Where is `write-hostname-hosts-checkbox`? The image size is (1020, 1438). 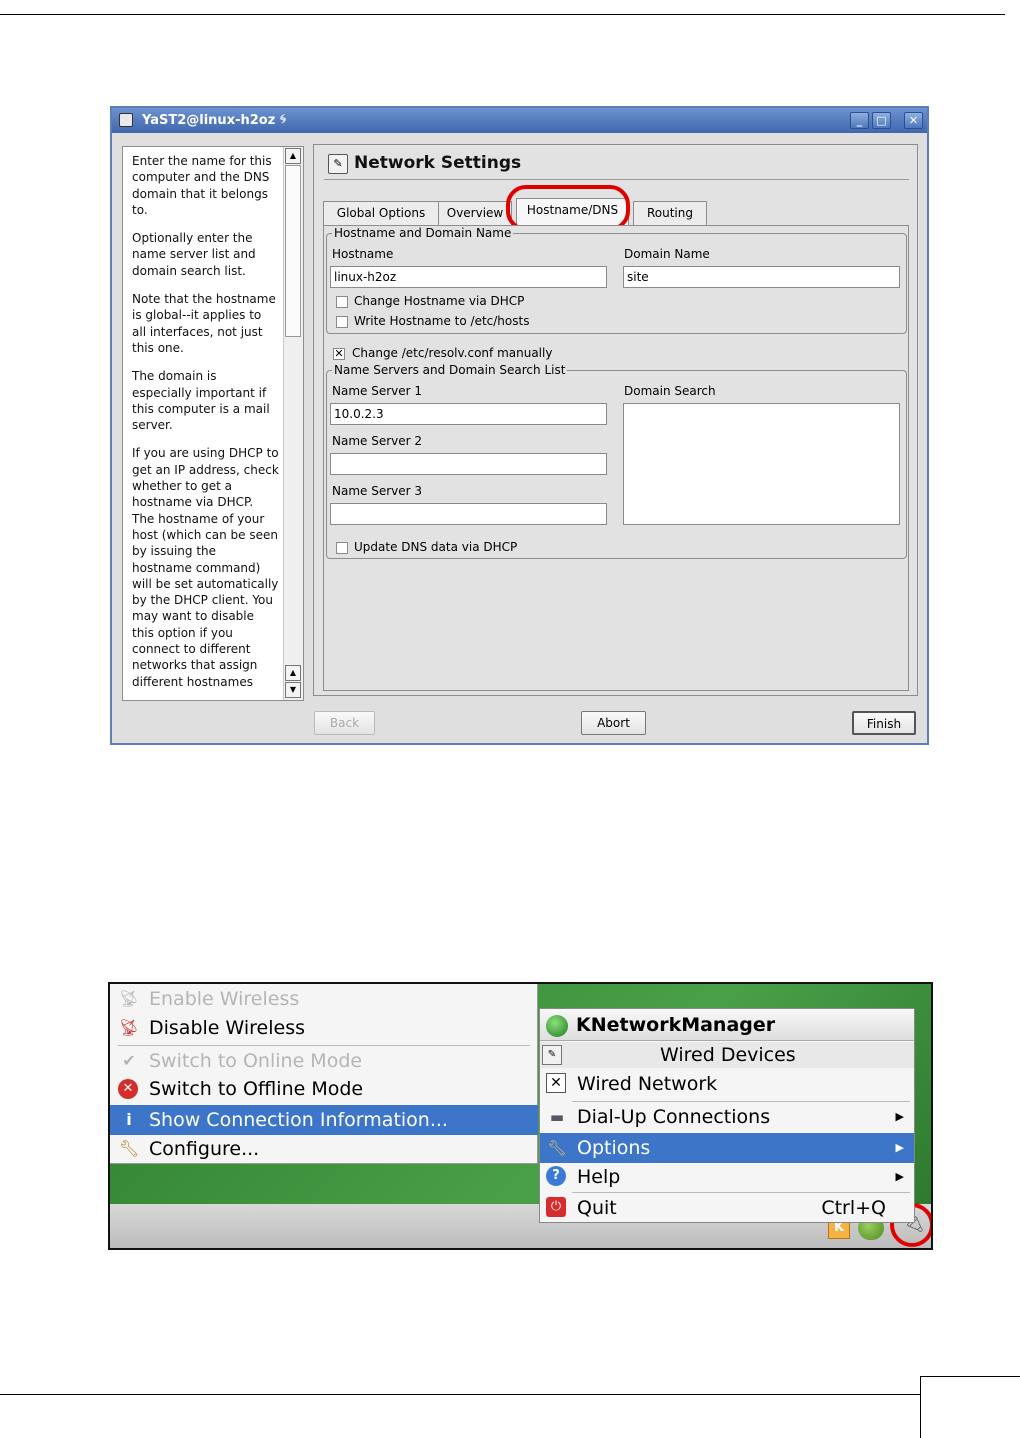
write-hostname-hosts-checkbox is located at coordinates (342, 322).